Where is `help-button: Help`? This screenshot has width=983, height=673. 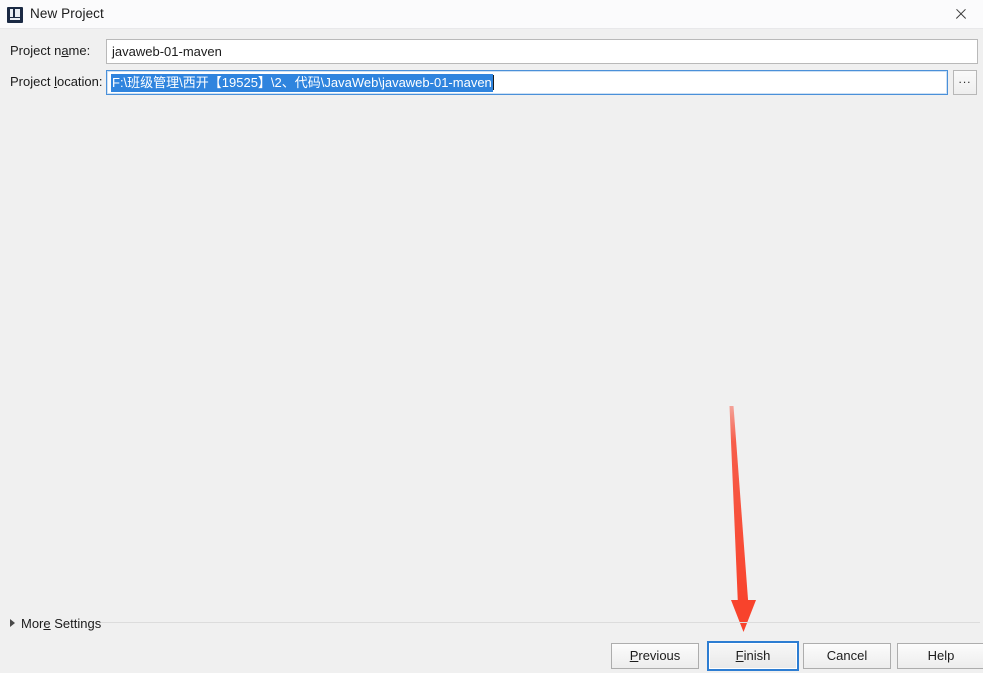 help-button: Help is located at coordinates (940, 656).